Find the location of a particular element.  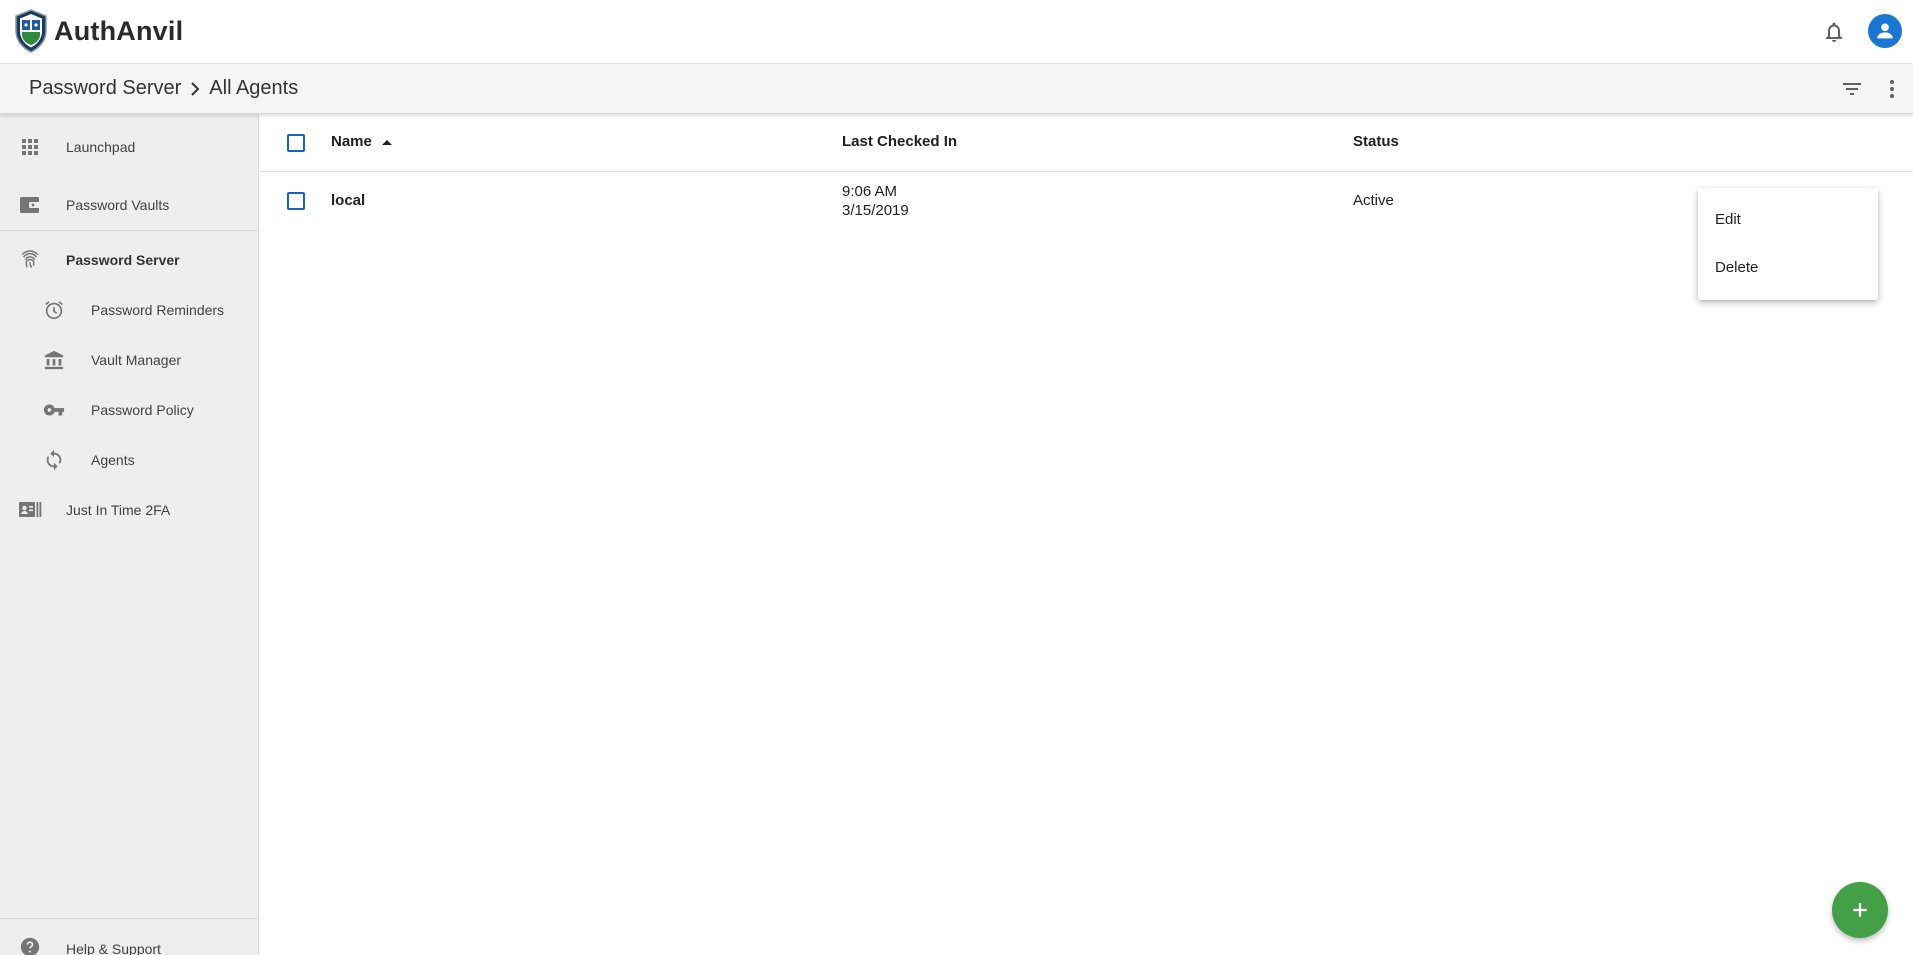

sidebar-item-label: Password Reminders is located at coordinates (158, 310).